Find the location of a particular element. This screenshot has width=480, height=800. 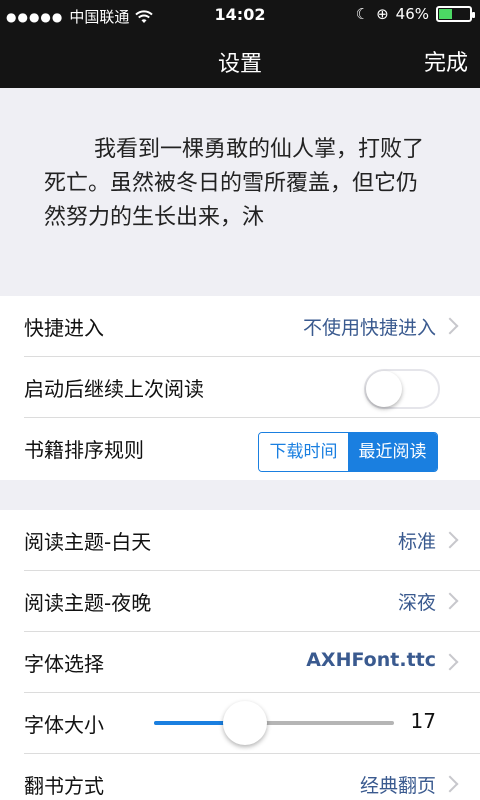

navigation-bar: 设置 完成 is located at coordinates (240, 60).